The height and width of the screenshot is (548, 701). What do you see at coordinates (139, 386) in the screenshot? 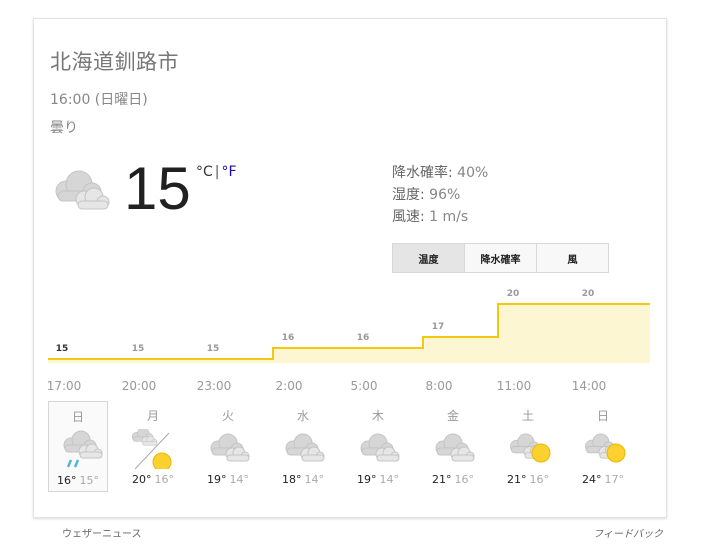
I see `time-label: 20:00` at bounding box center [139, 386].